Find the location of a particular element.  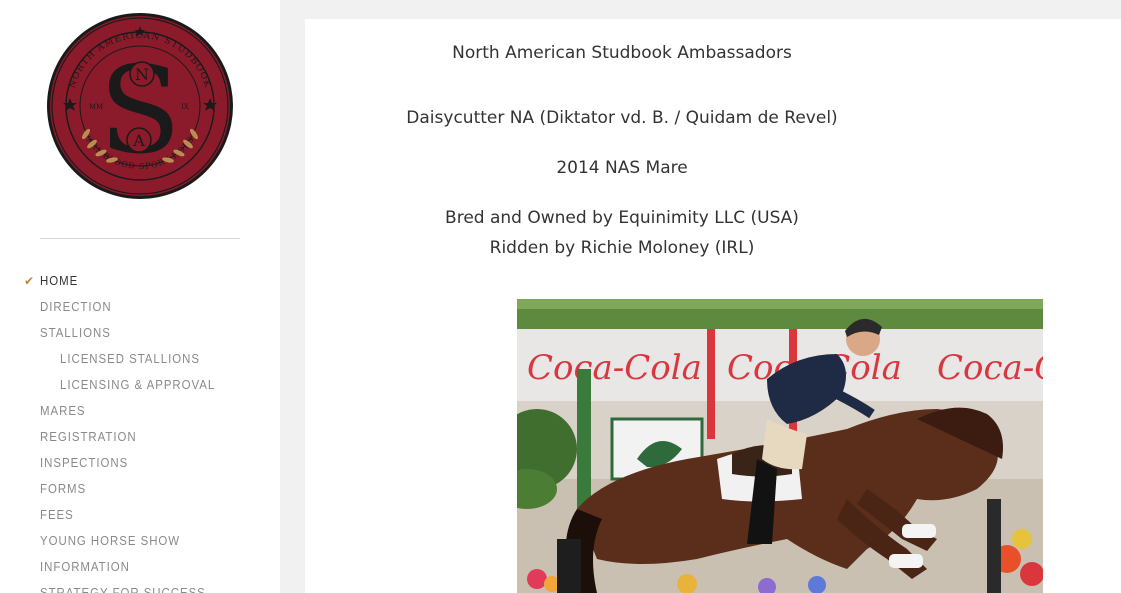

sidebar-item-inspections: INSPECTIONS is located at coordinates (140, 465).